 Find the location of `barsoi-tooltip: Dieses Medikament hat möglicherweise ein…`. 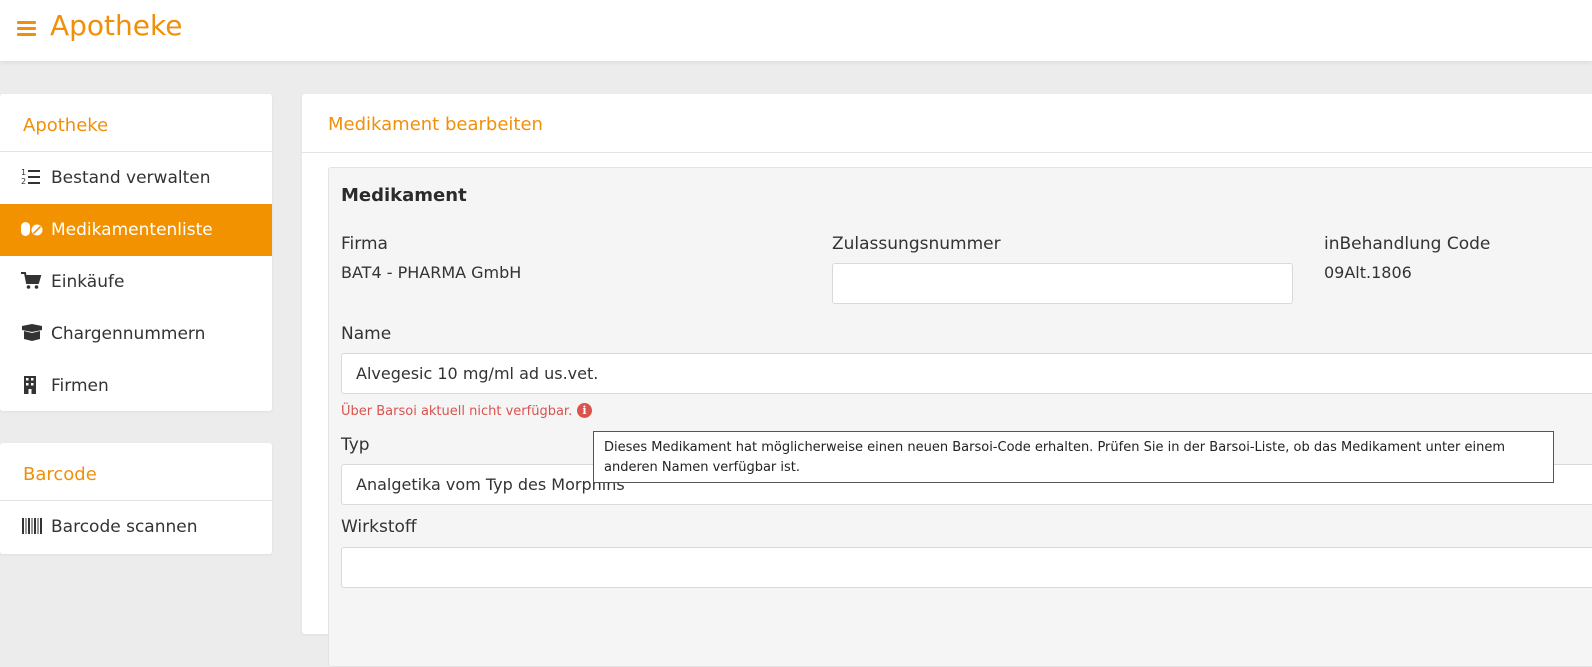

barsoi-tooltip: Dieses Medikament hat möglicherweise ein… is located at coordinates (1073, 457).